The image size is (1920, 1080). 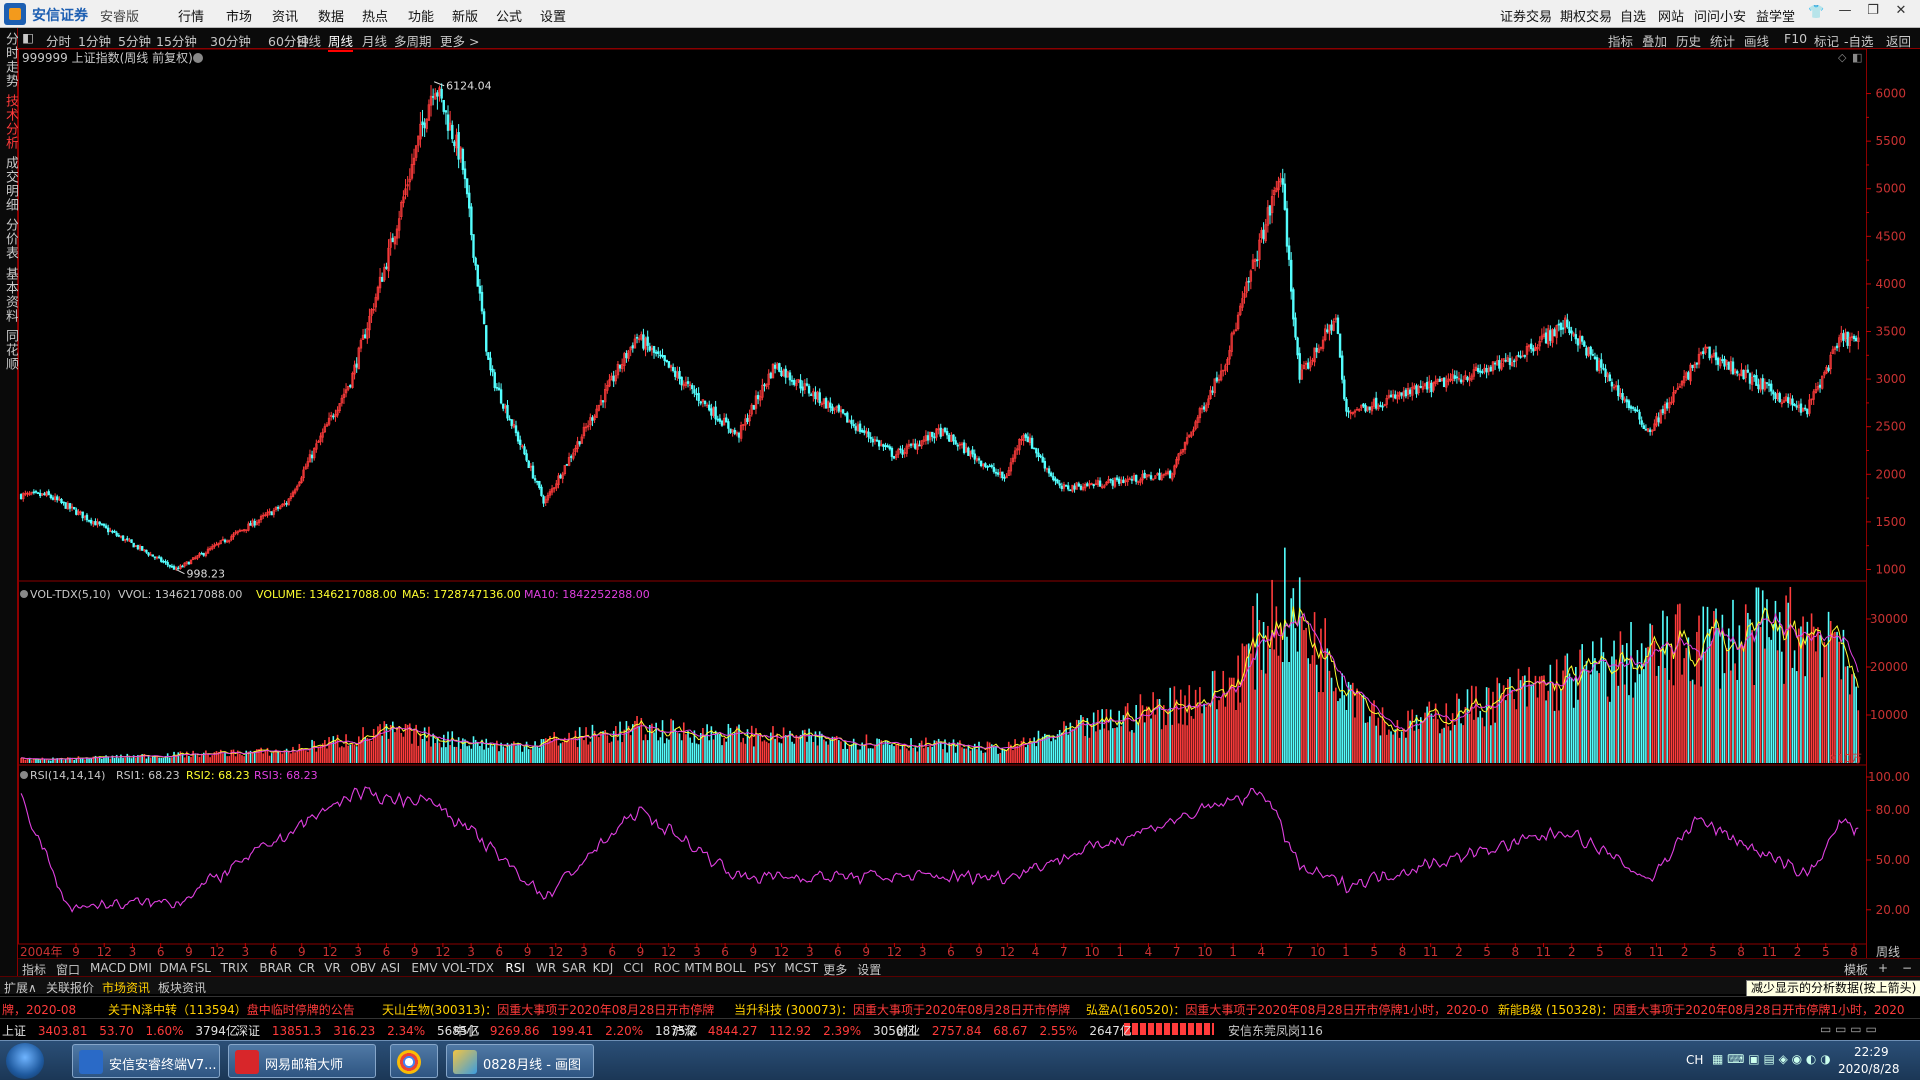 I want to click on indicator-tab-18: CCI, so click(x=633, y=968).